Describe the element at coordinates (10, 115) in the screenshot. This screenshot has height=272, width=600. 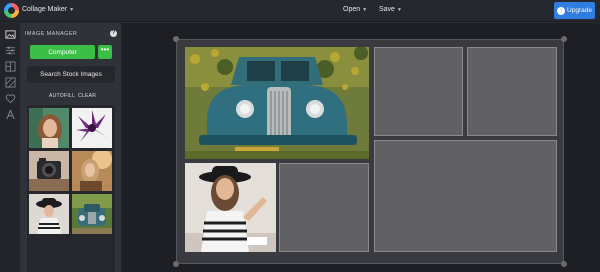
I see `text-icon` at that location.